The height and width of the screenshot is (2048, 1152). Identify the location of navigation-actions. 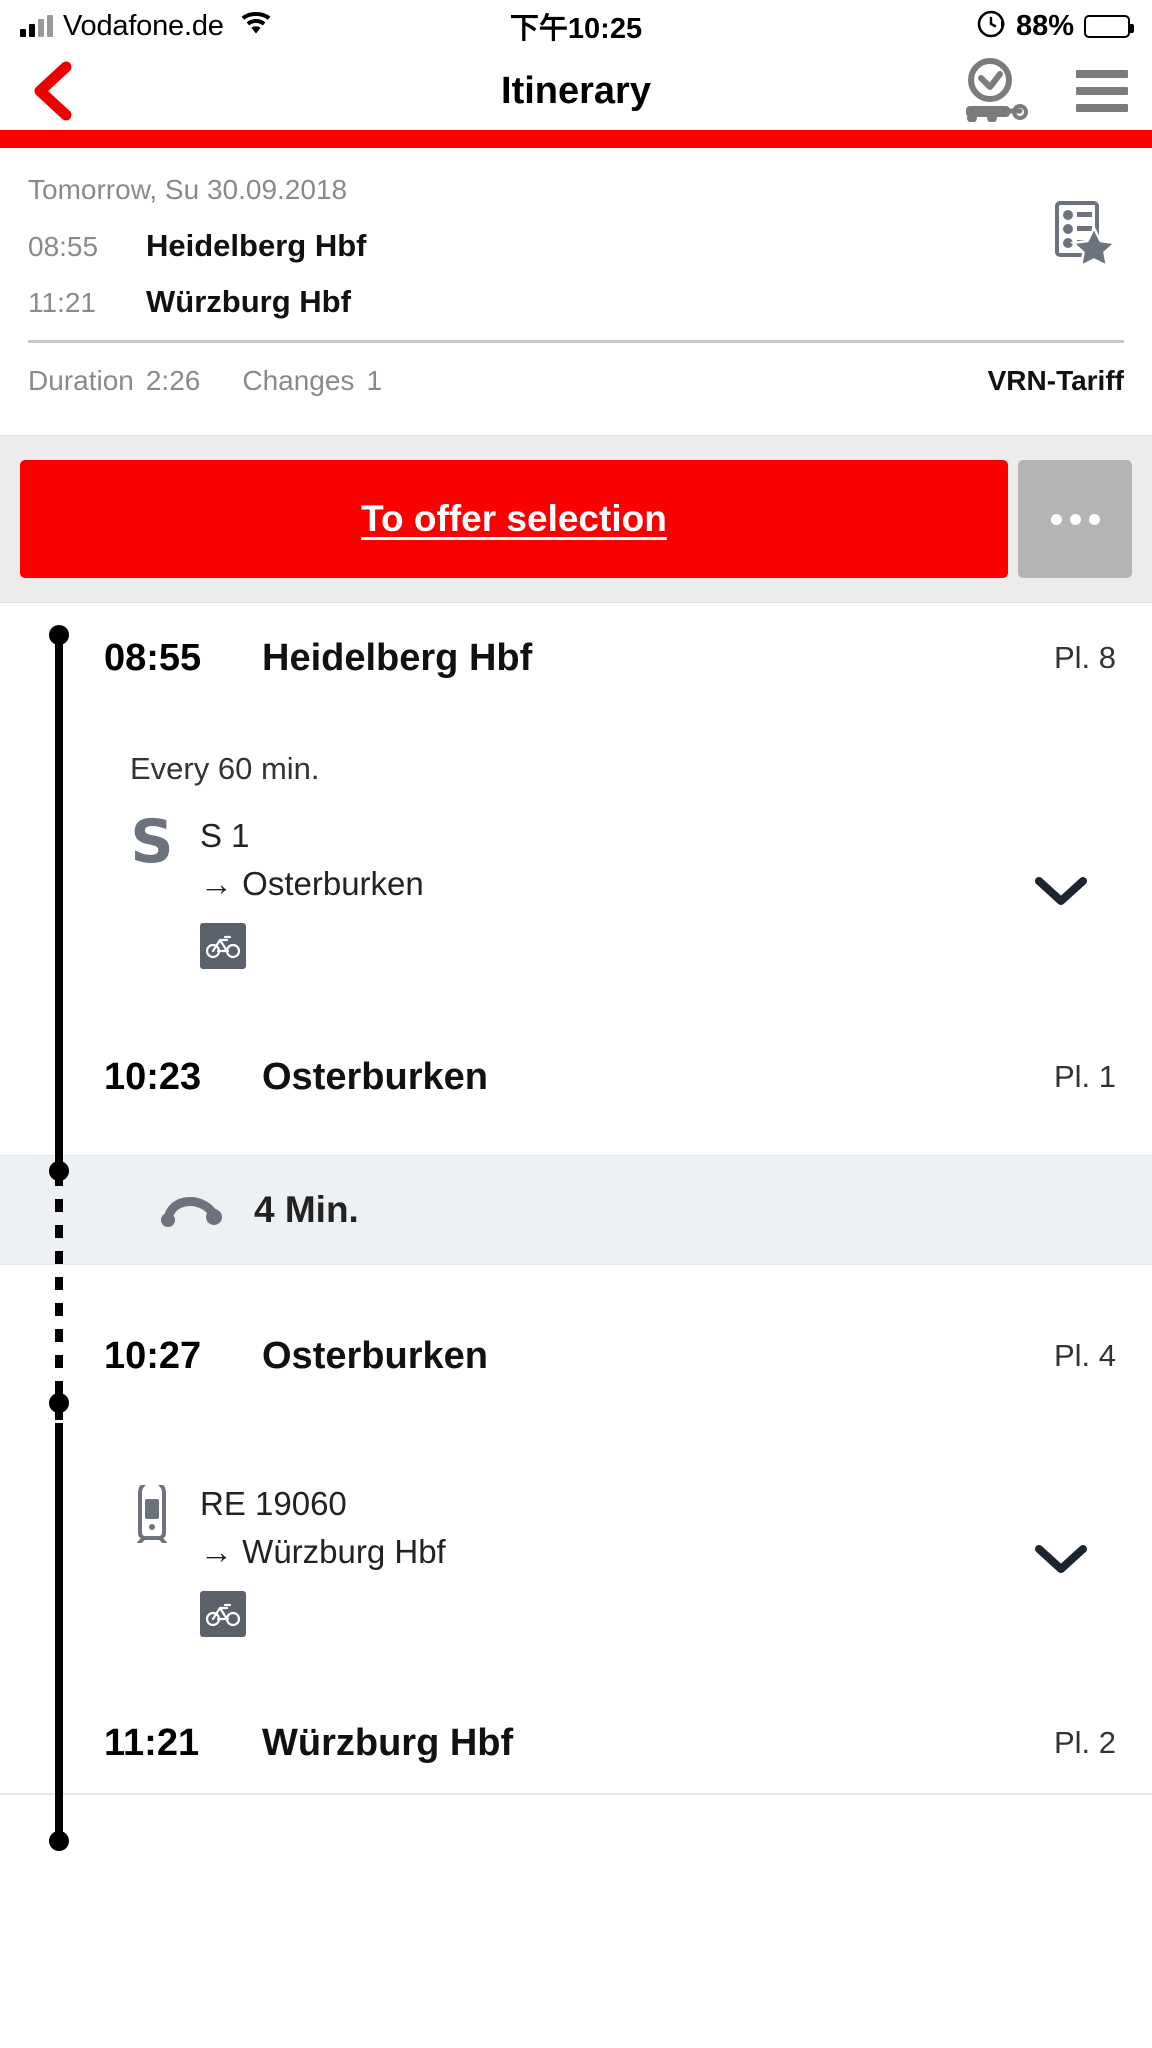
(1042, 91).